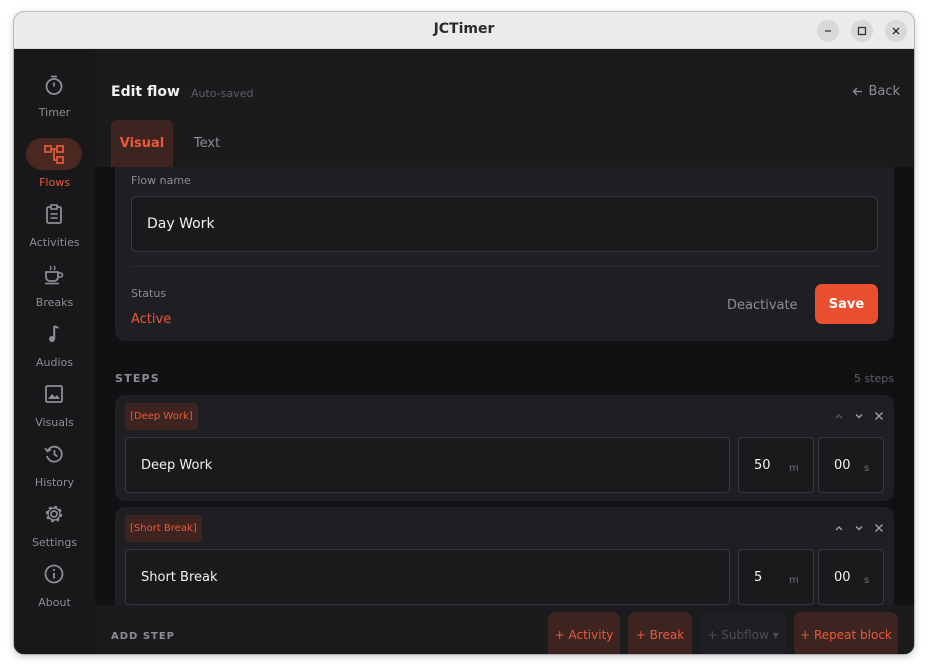 This screenshot has height=669, width=928. I want to click on sidebar-item-label: Timer, so click(54, 112).